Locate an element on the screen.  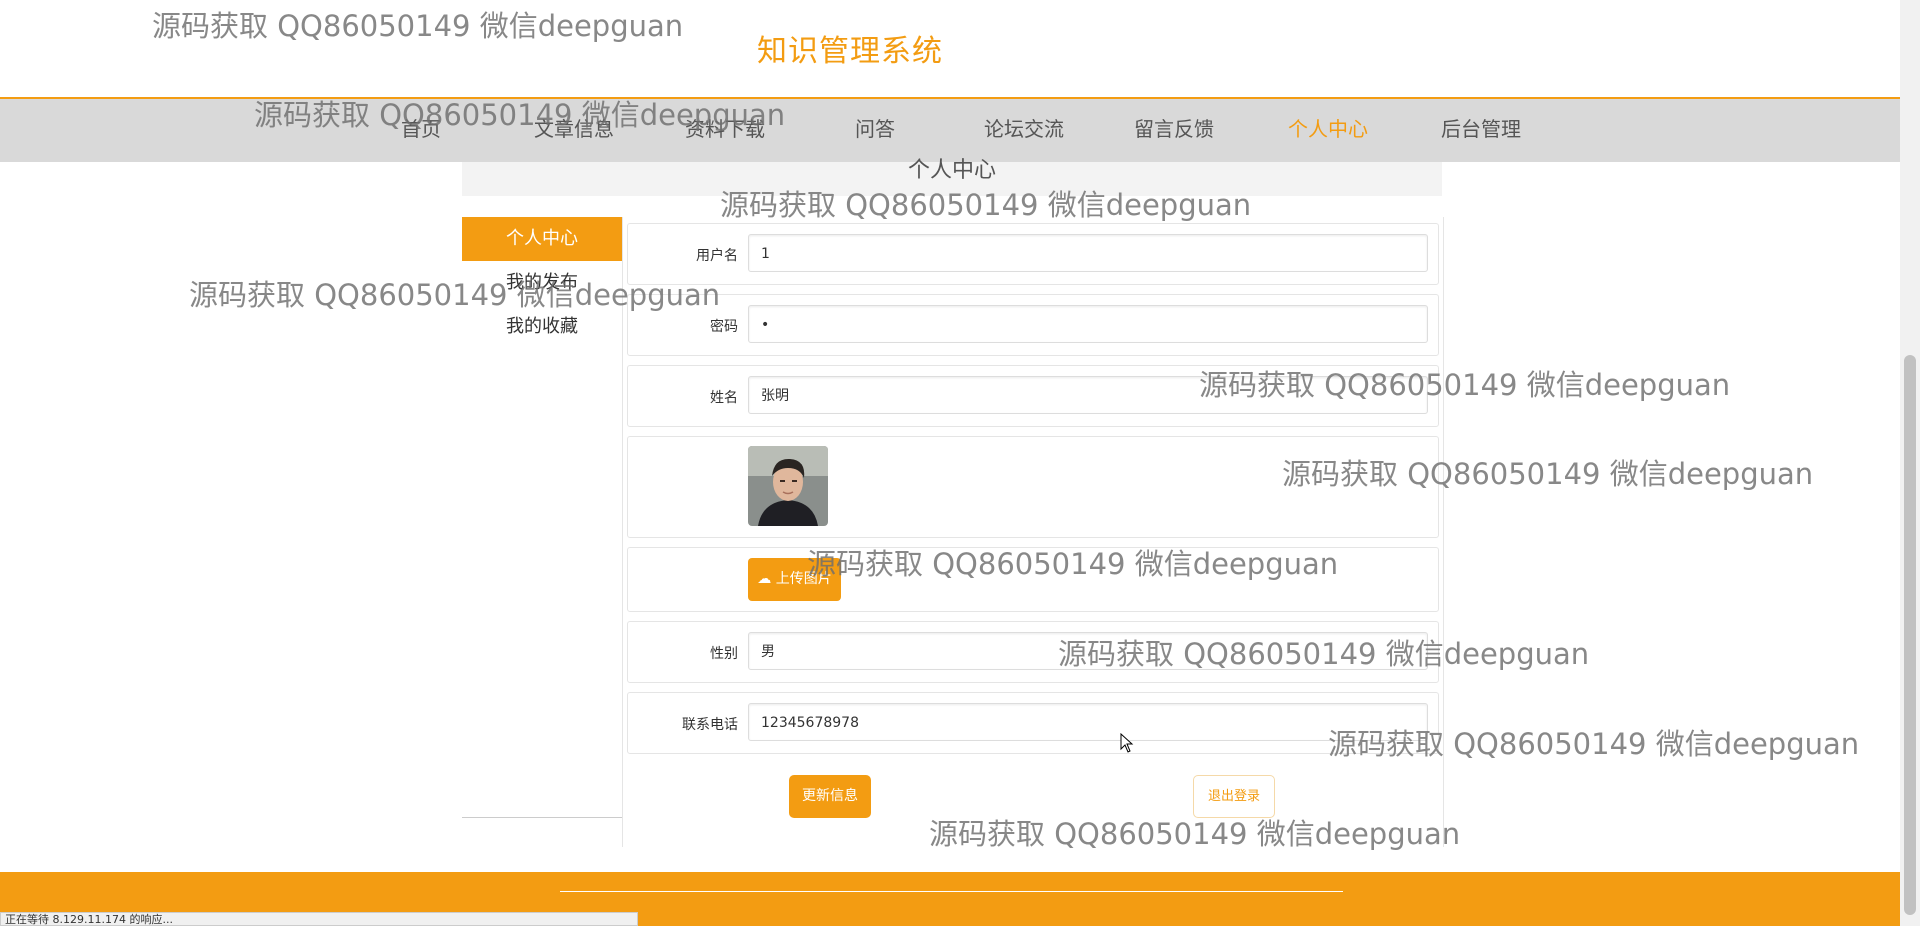
footer-divider is located at coordinates (951, 891).